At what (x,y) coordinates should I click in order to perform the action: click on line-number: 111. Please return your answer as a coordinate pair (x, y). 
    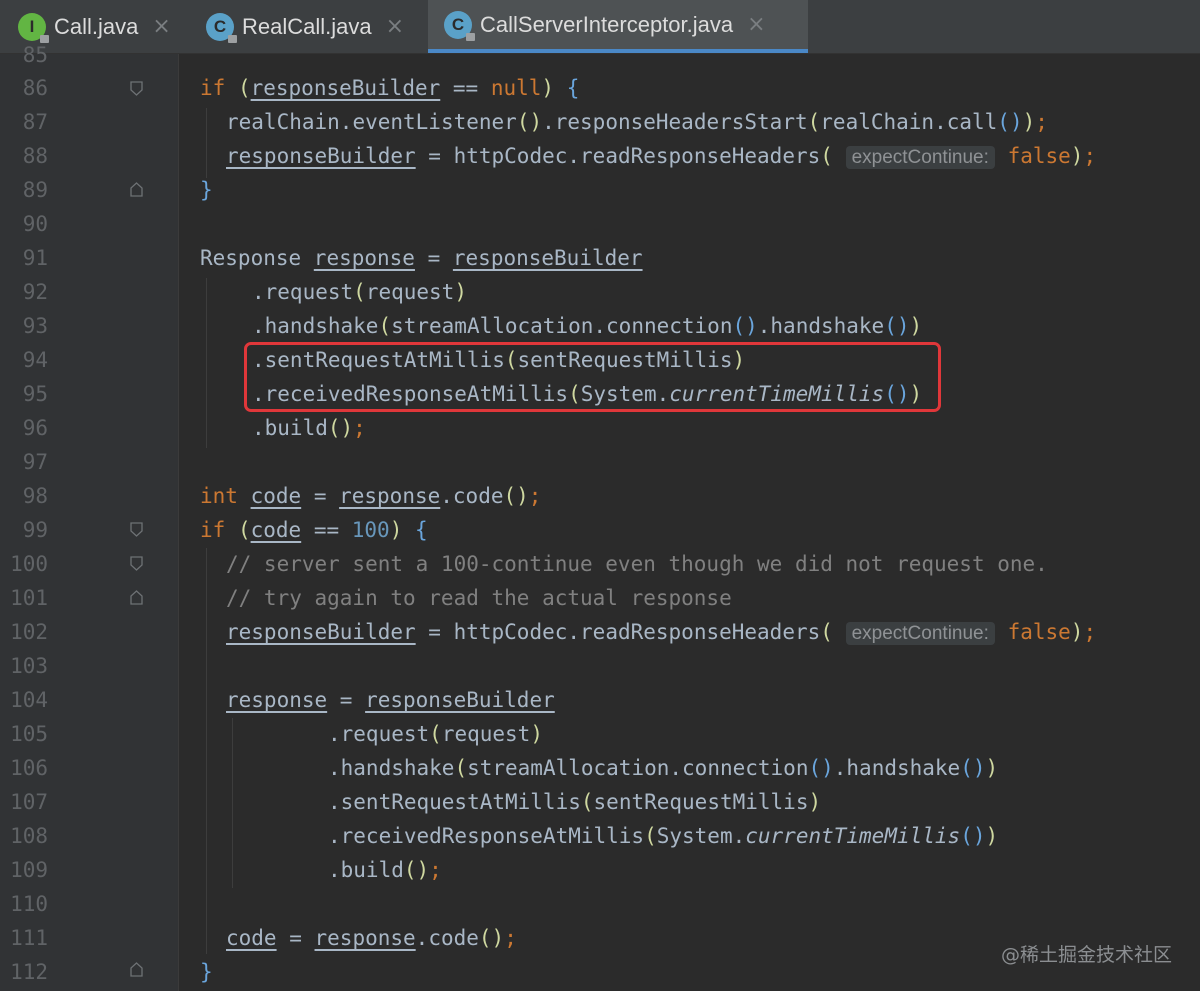
    Looking at the image, I should click on (29, 938).